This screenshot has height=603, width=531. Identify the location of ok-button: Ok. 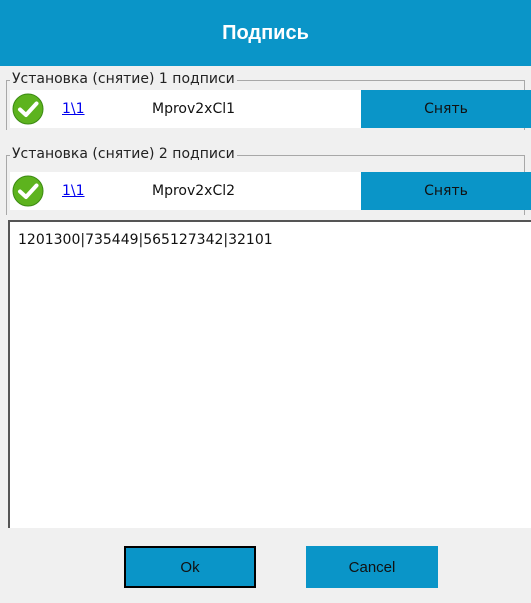
(190, 567).